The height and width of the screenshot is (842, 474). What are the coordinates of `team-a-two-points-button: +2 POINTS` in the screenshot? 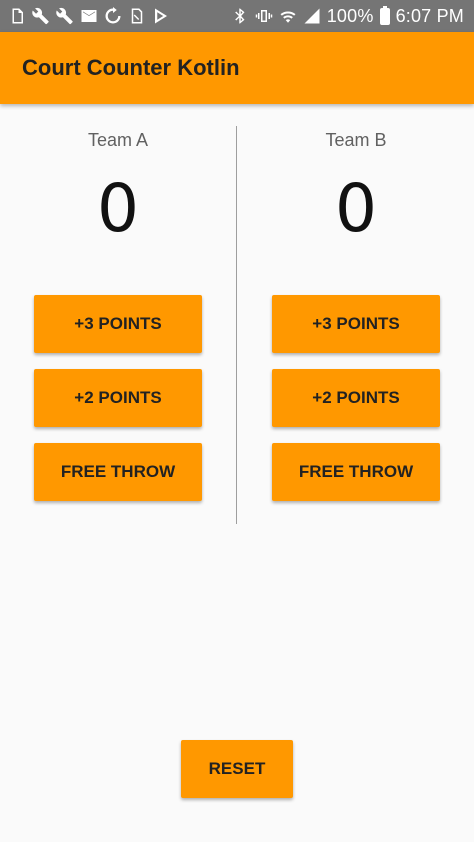 It's located at (118, 398).